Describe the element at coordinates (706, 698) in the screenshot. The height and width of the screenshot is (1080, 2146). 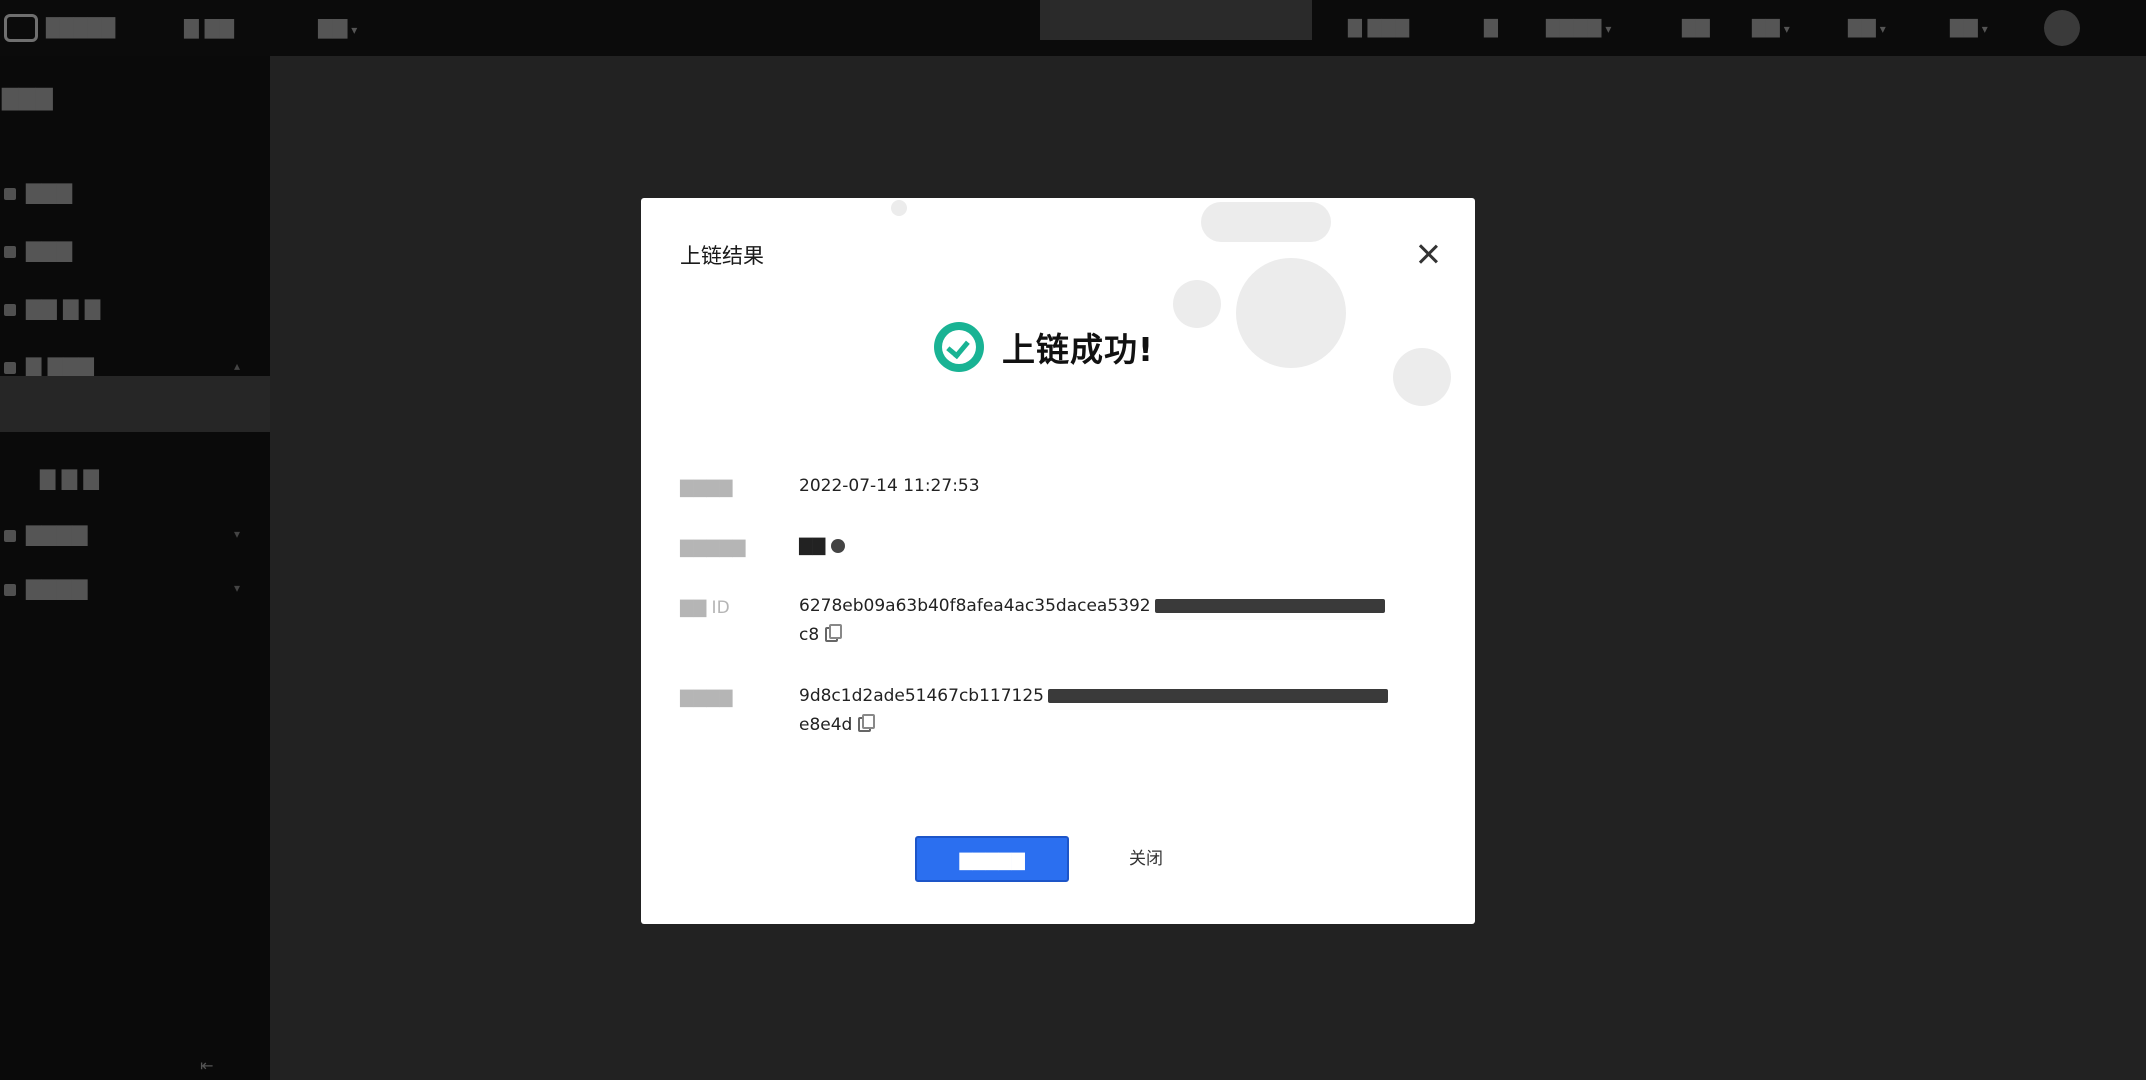
I see `row-label-hash: ▇▇▇▇` at that location.